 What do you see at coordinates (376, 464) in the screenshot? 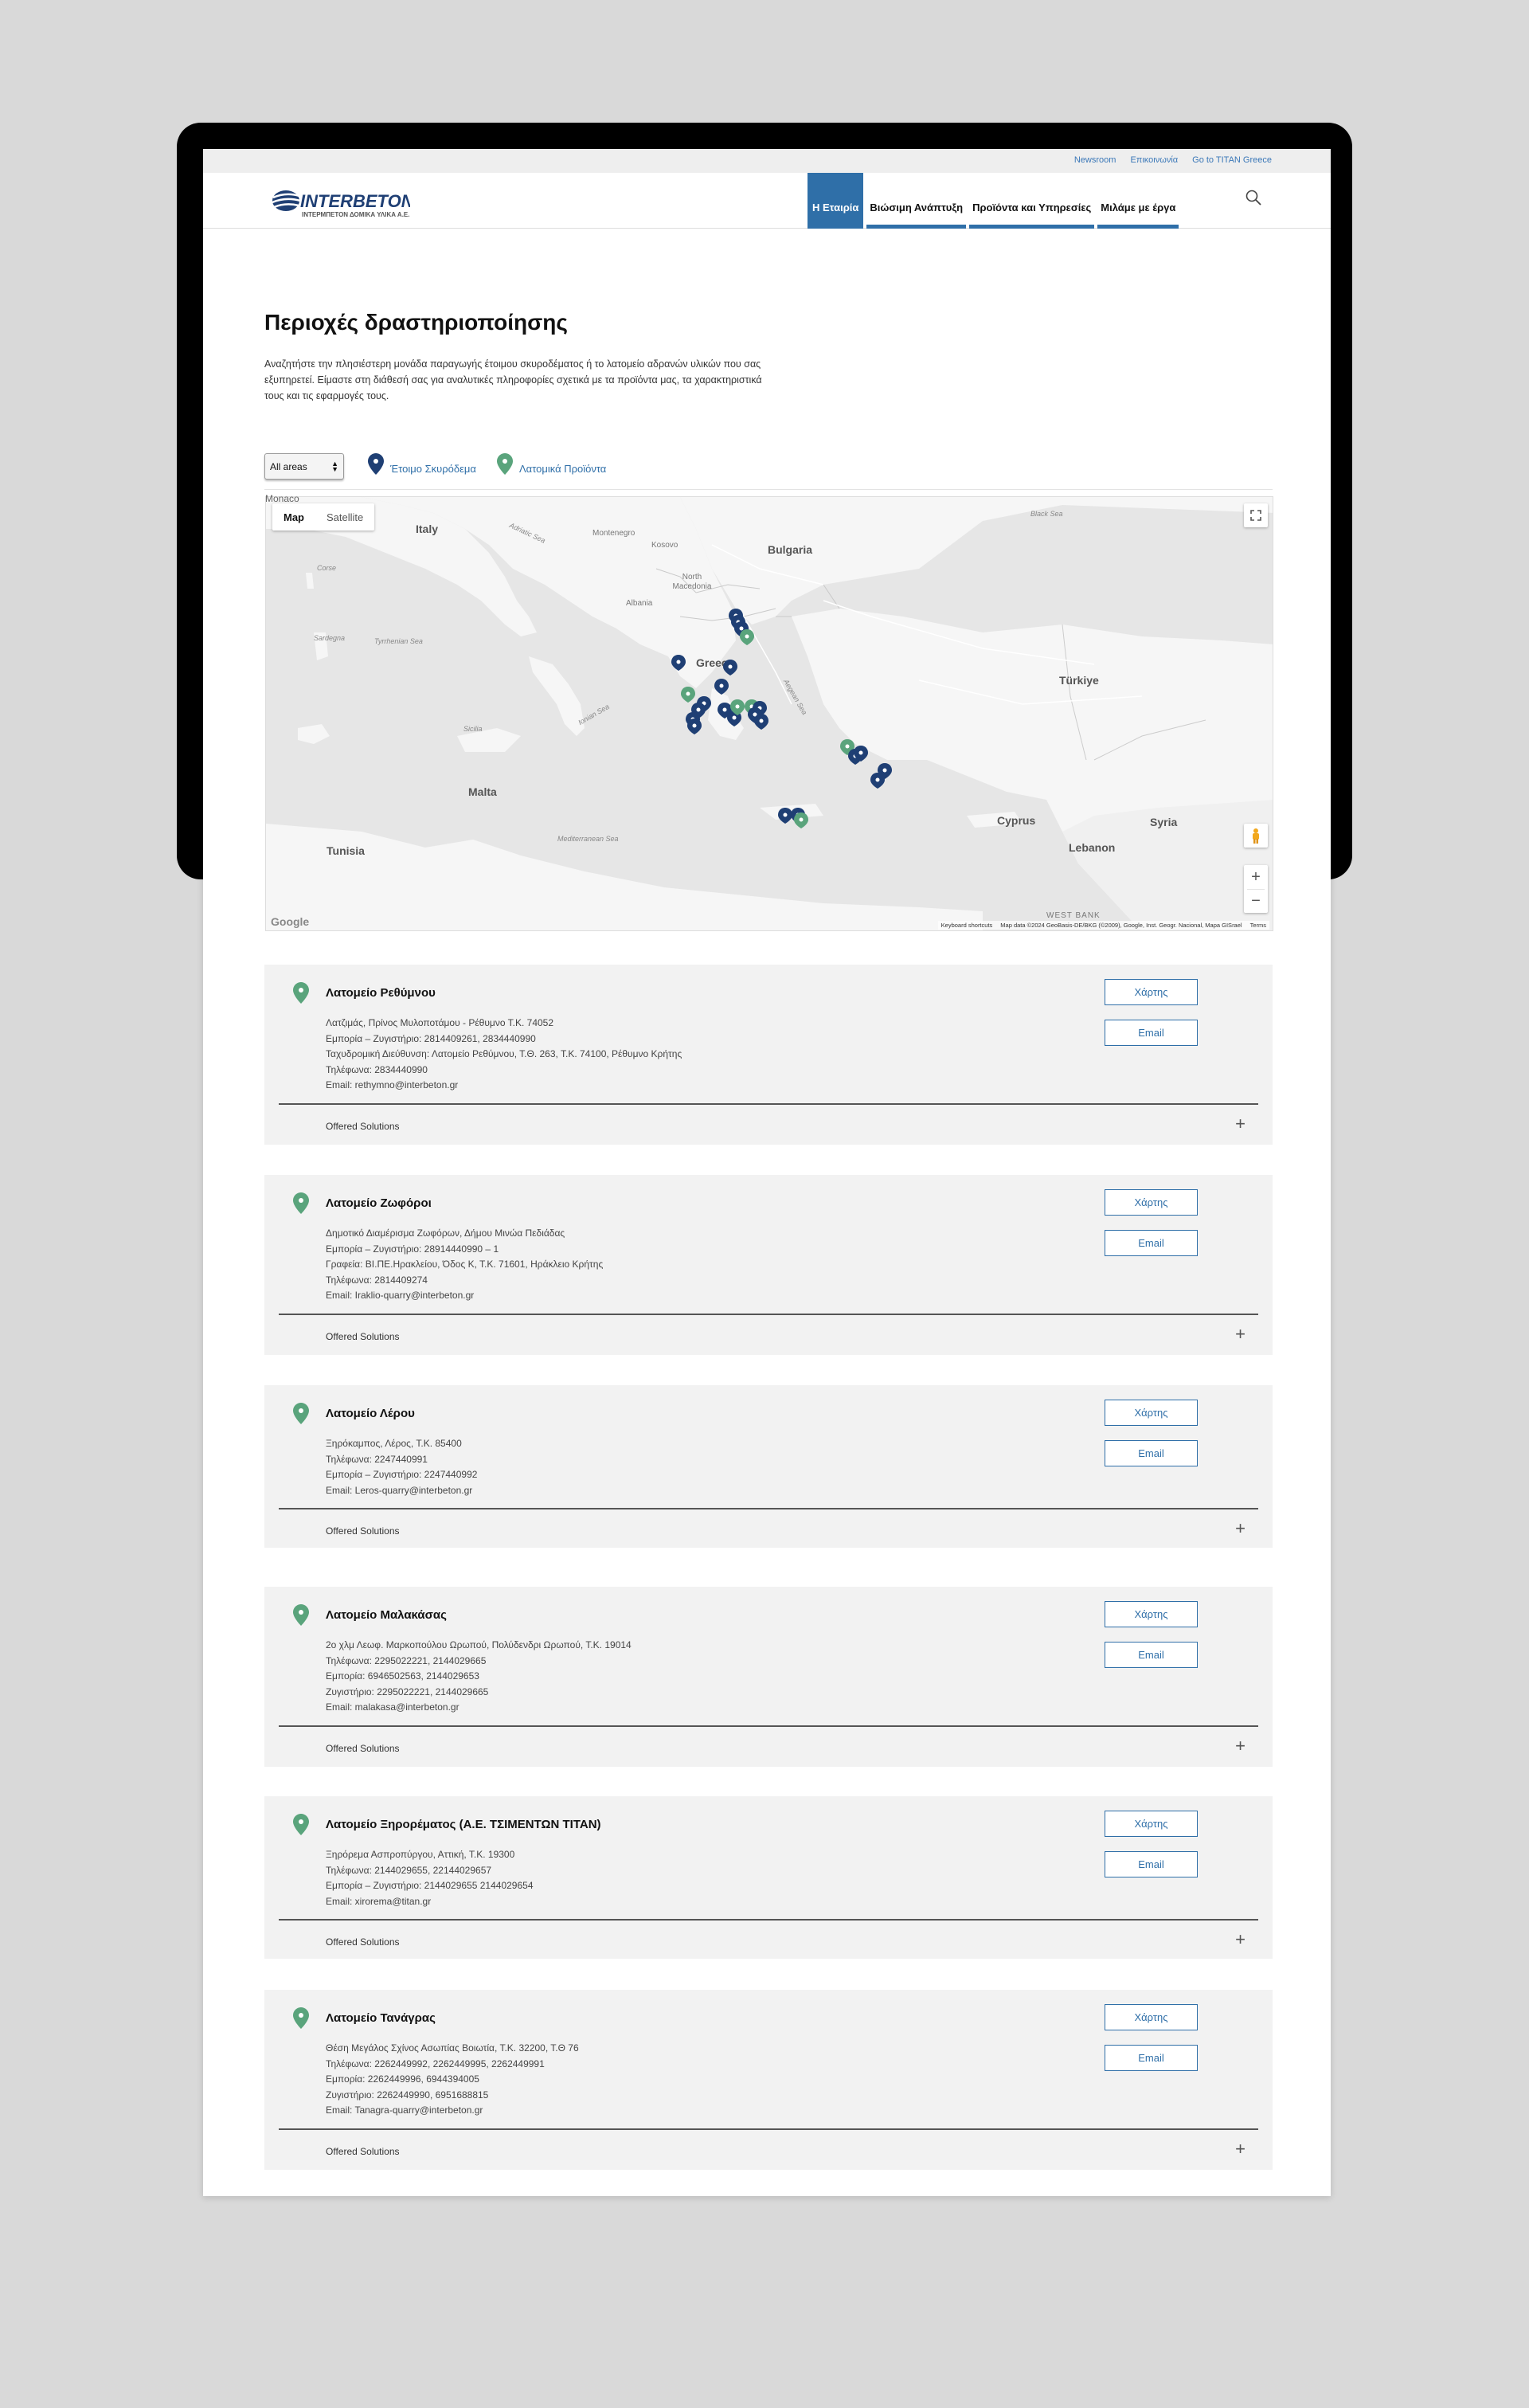
I see `ready-mix-pin-icon` at bounding box center [376, 464].